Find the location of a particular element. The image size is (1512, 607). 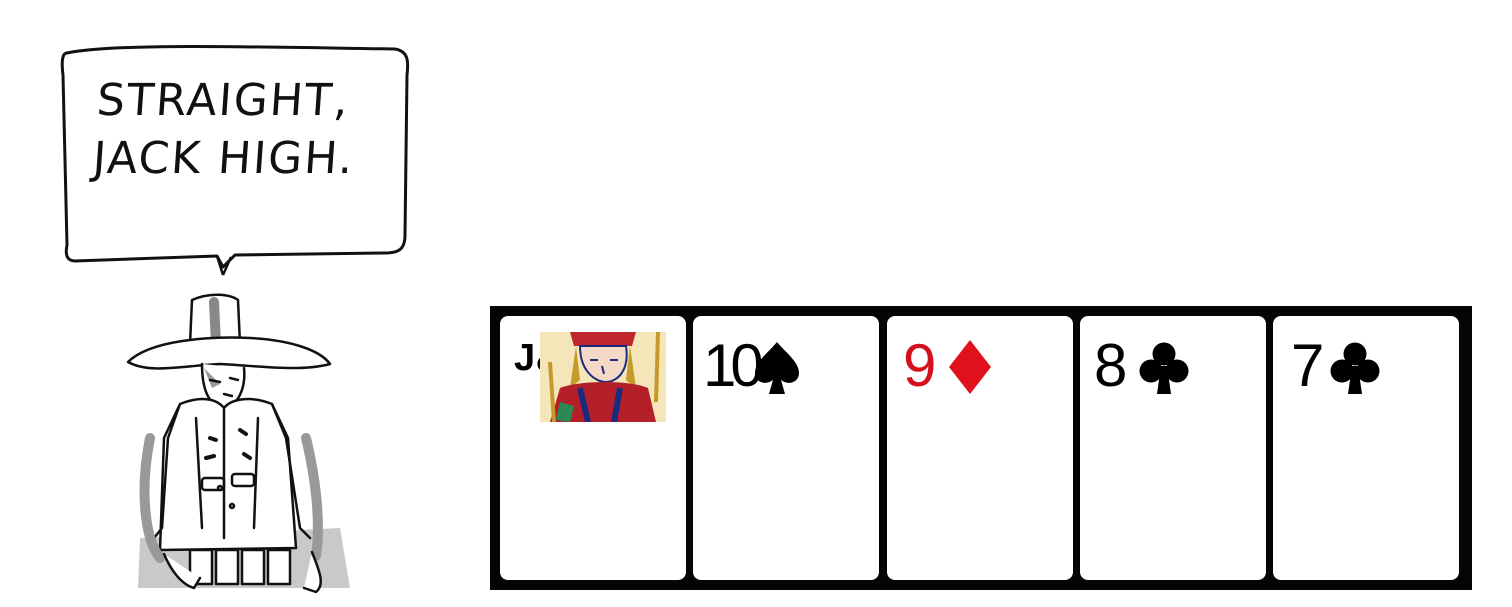

spade-icon is located at coordinates (777, 368).